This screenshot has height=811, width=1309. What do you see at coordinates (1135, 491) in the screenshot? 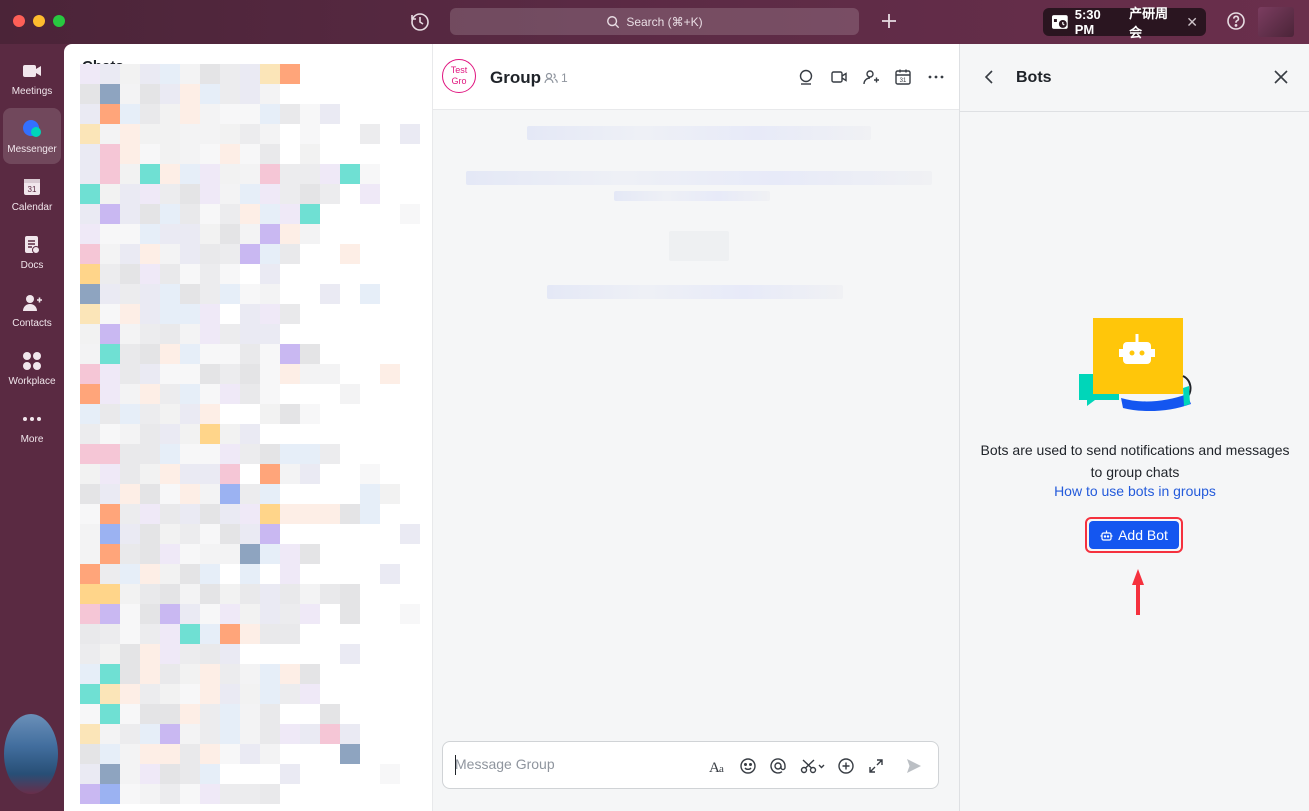
I see `bots-help-link: How to use bots in groups` at bounding box center [1135, 491].